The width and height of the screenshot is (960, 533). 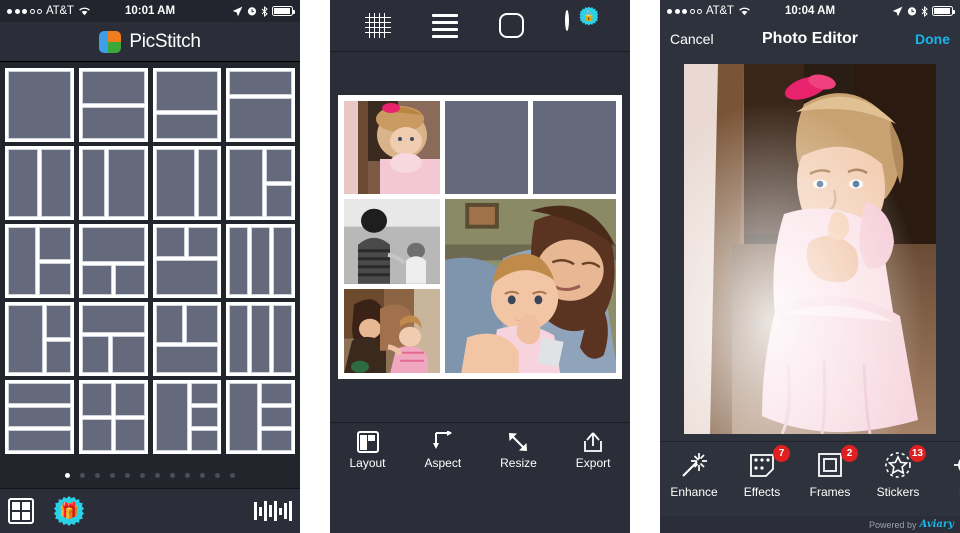 What do you see at coordinates (392, 330) in the screenshot?
I see `collage-cell-woman-and-toddler-photo` at bounding box center [392, 330].